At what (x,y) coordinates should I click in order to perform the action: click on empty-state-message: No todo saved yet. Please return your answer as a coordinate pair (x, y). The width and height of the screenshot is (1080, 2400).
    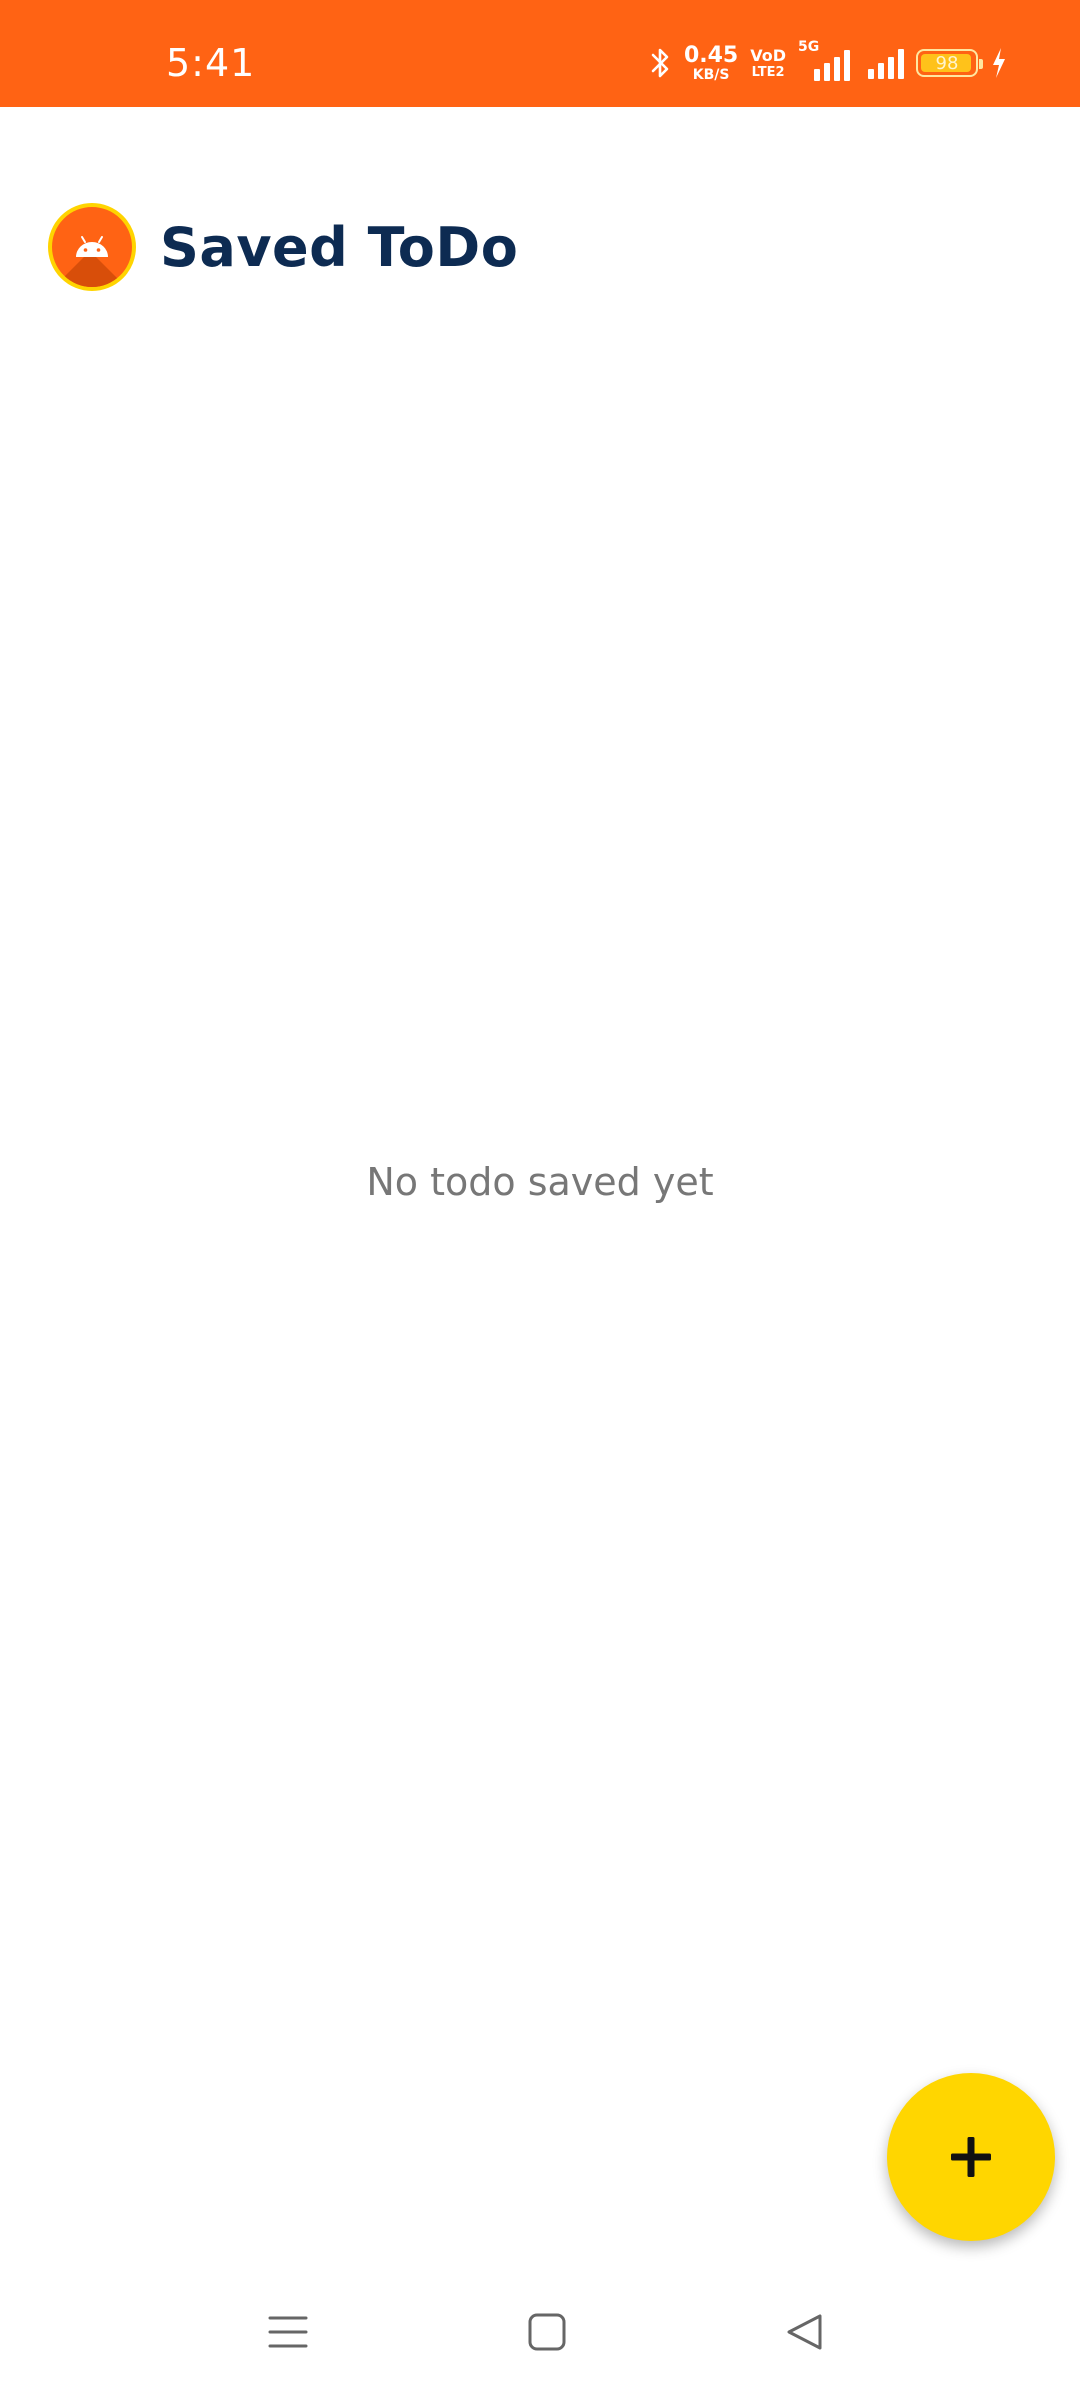
    Looking at the image, I should click on (540, 1182).